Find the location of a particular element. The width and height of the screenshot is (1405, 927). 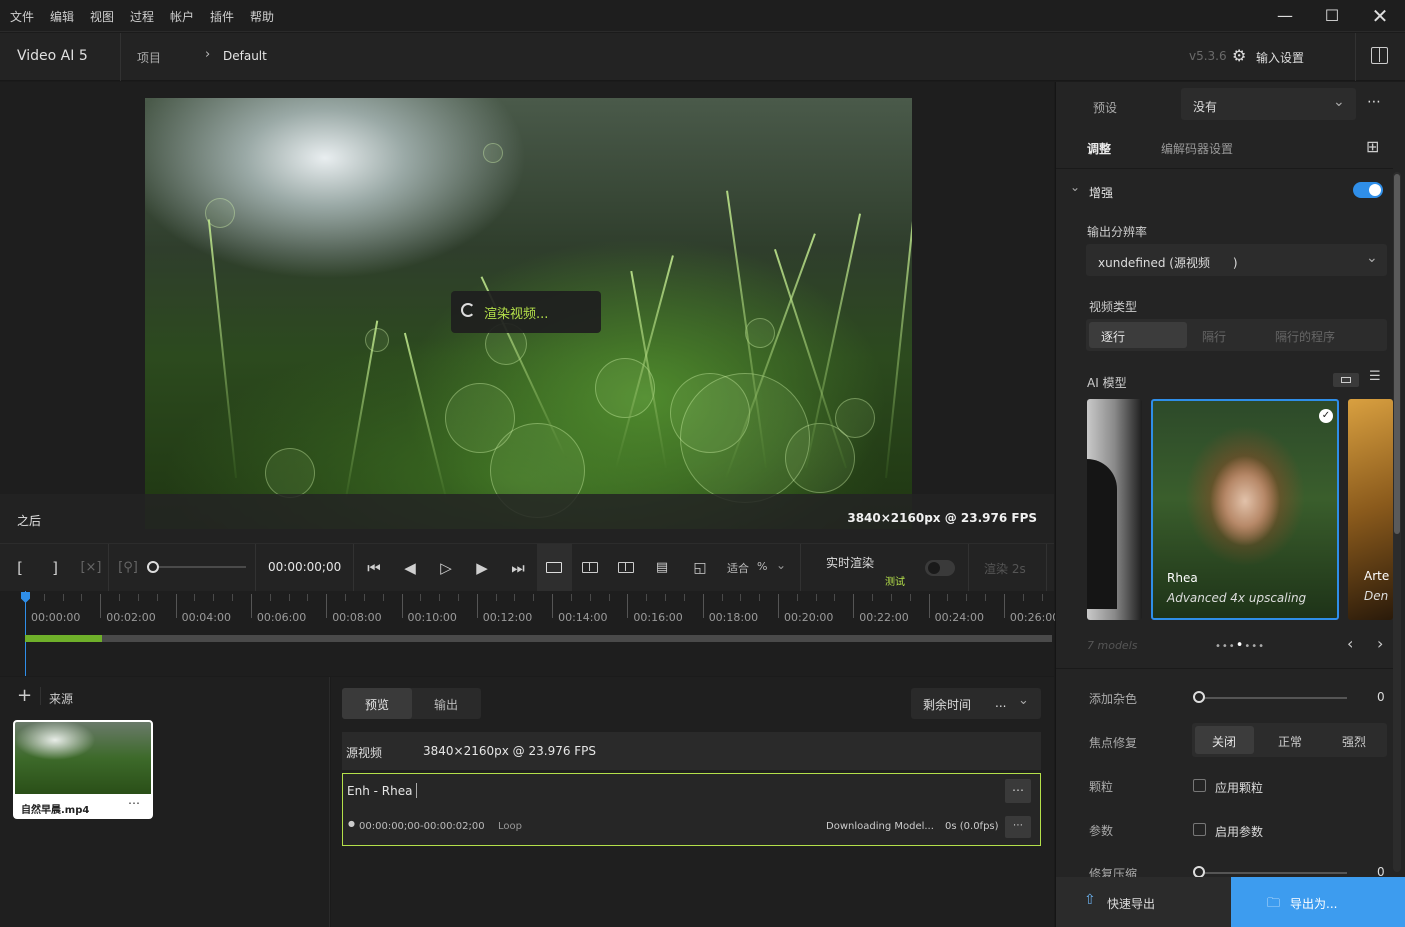

gear-icon: ⚙ is located at coordinates (1239, 55).